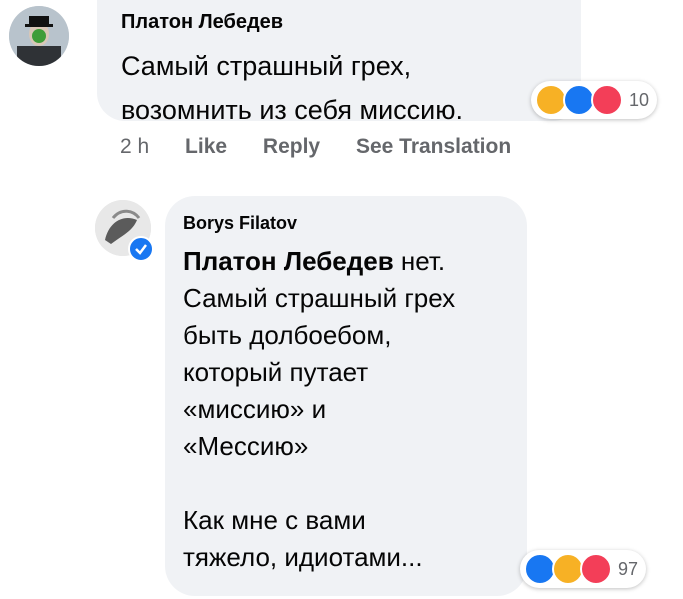  Describe the element at coordinates (39, 36) in the screenshot. I see `avatar` at that location.